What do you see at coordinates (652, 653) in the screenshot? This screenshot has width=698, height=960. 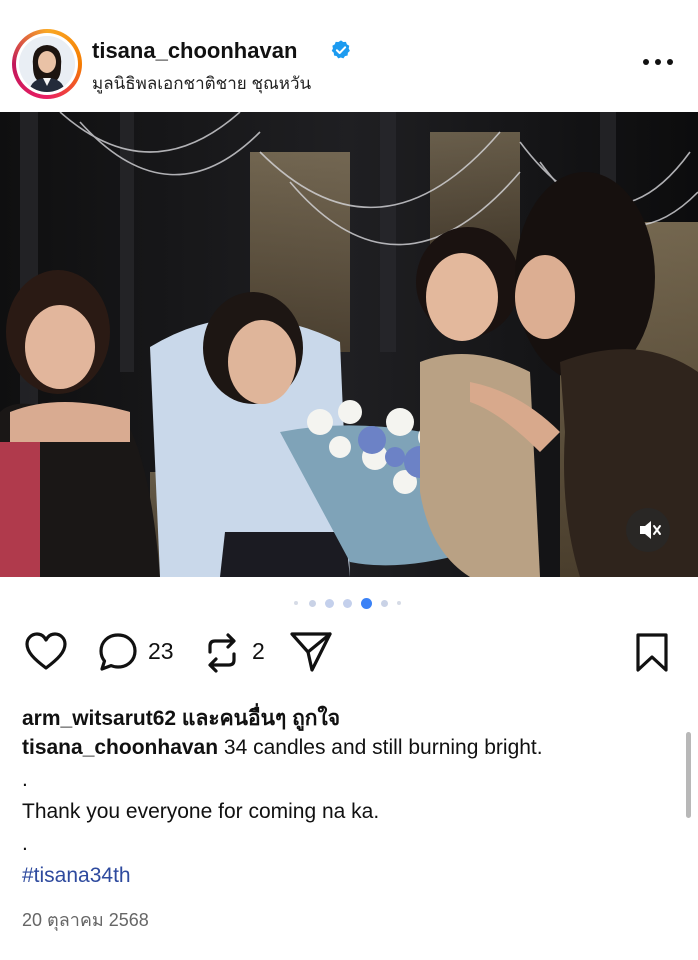 I see `bookmark-icon` at bounding box center [652, 653].